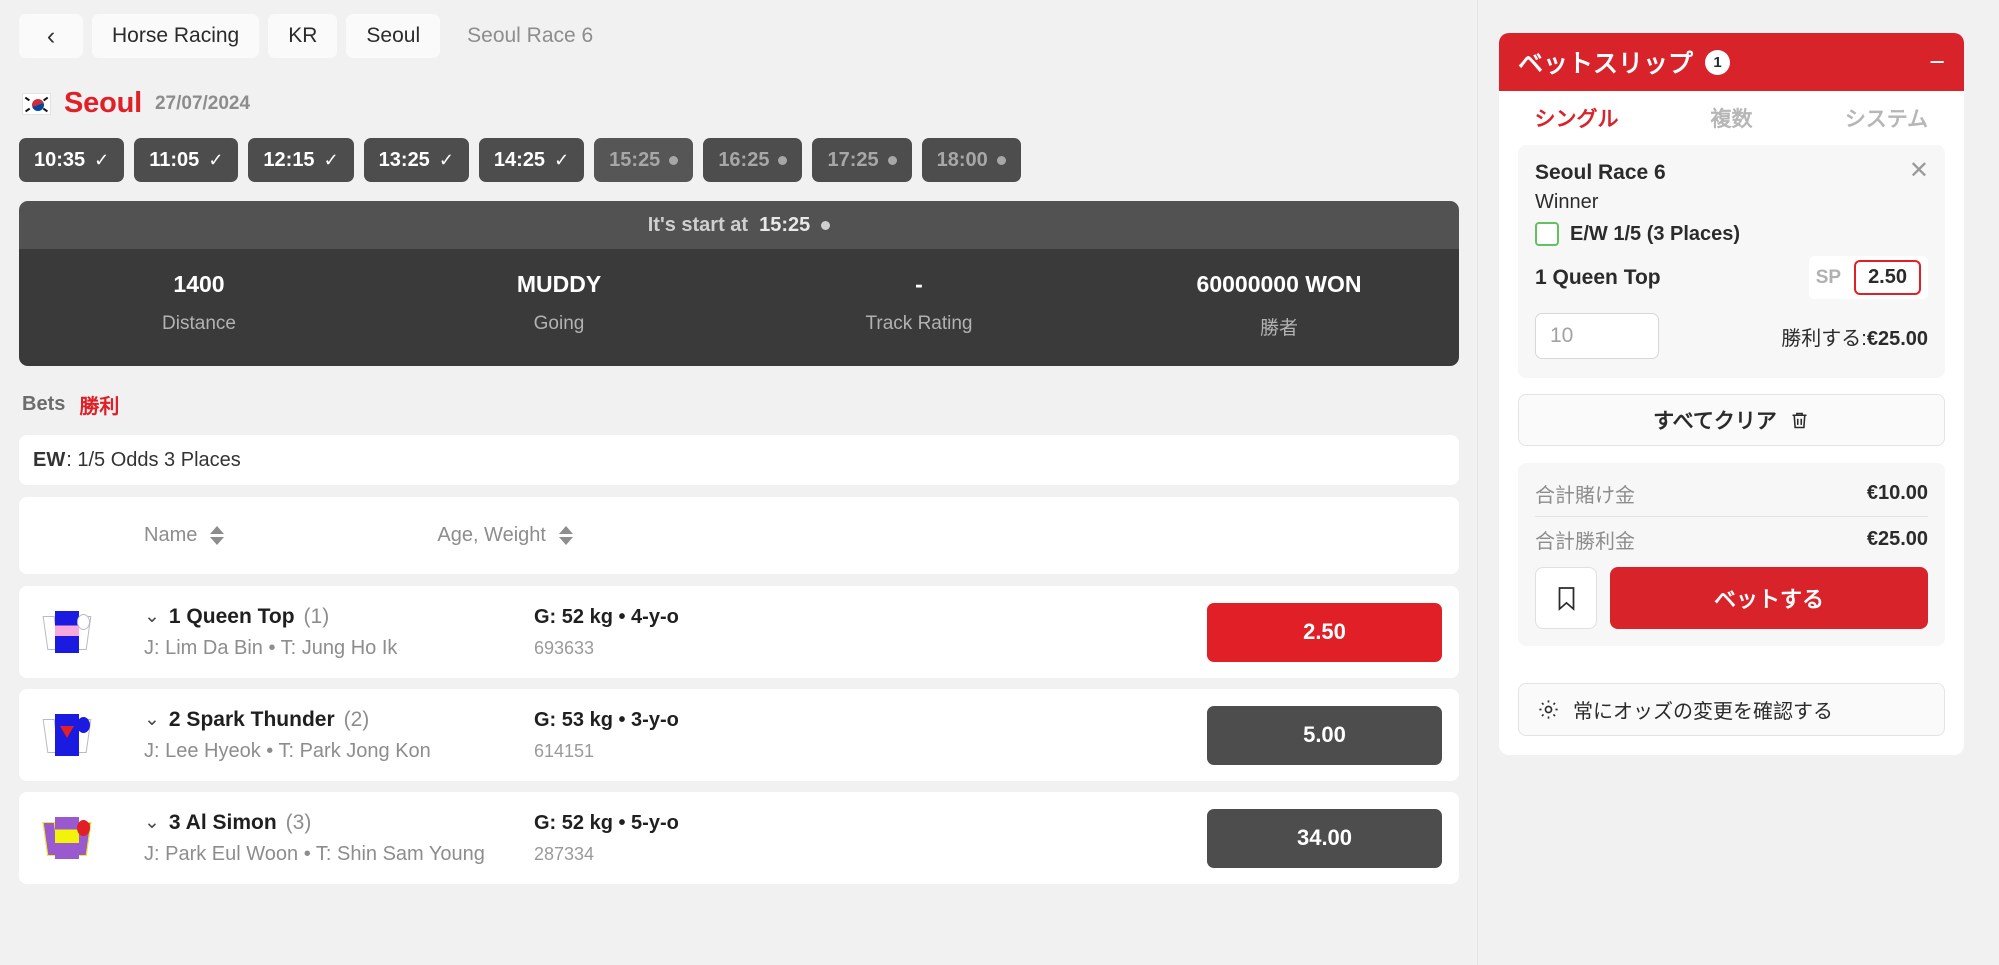 The width and height of the screenshot is (1999, 965). What do you see at coordinates (1731, 709) in the screenshot?
I see `odds-confirm-option: 常にオッズの変更を確認する` at bounding box center [1731, 709].